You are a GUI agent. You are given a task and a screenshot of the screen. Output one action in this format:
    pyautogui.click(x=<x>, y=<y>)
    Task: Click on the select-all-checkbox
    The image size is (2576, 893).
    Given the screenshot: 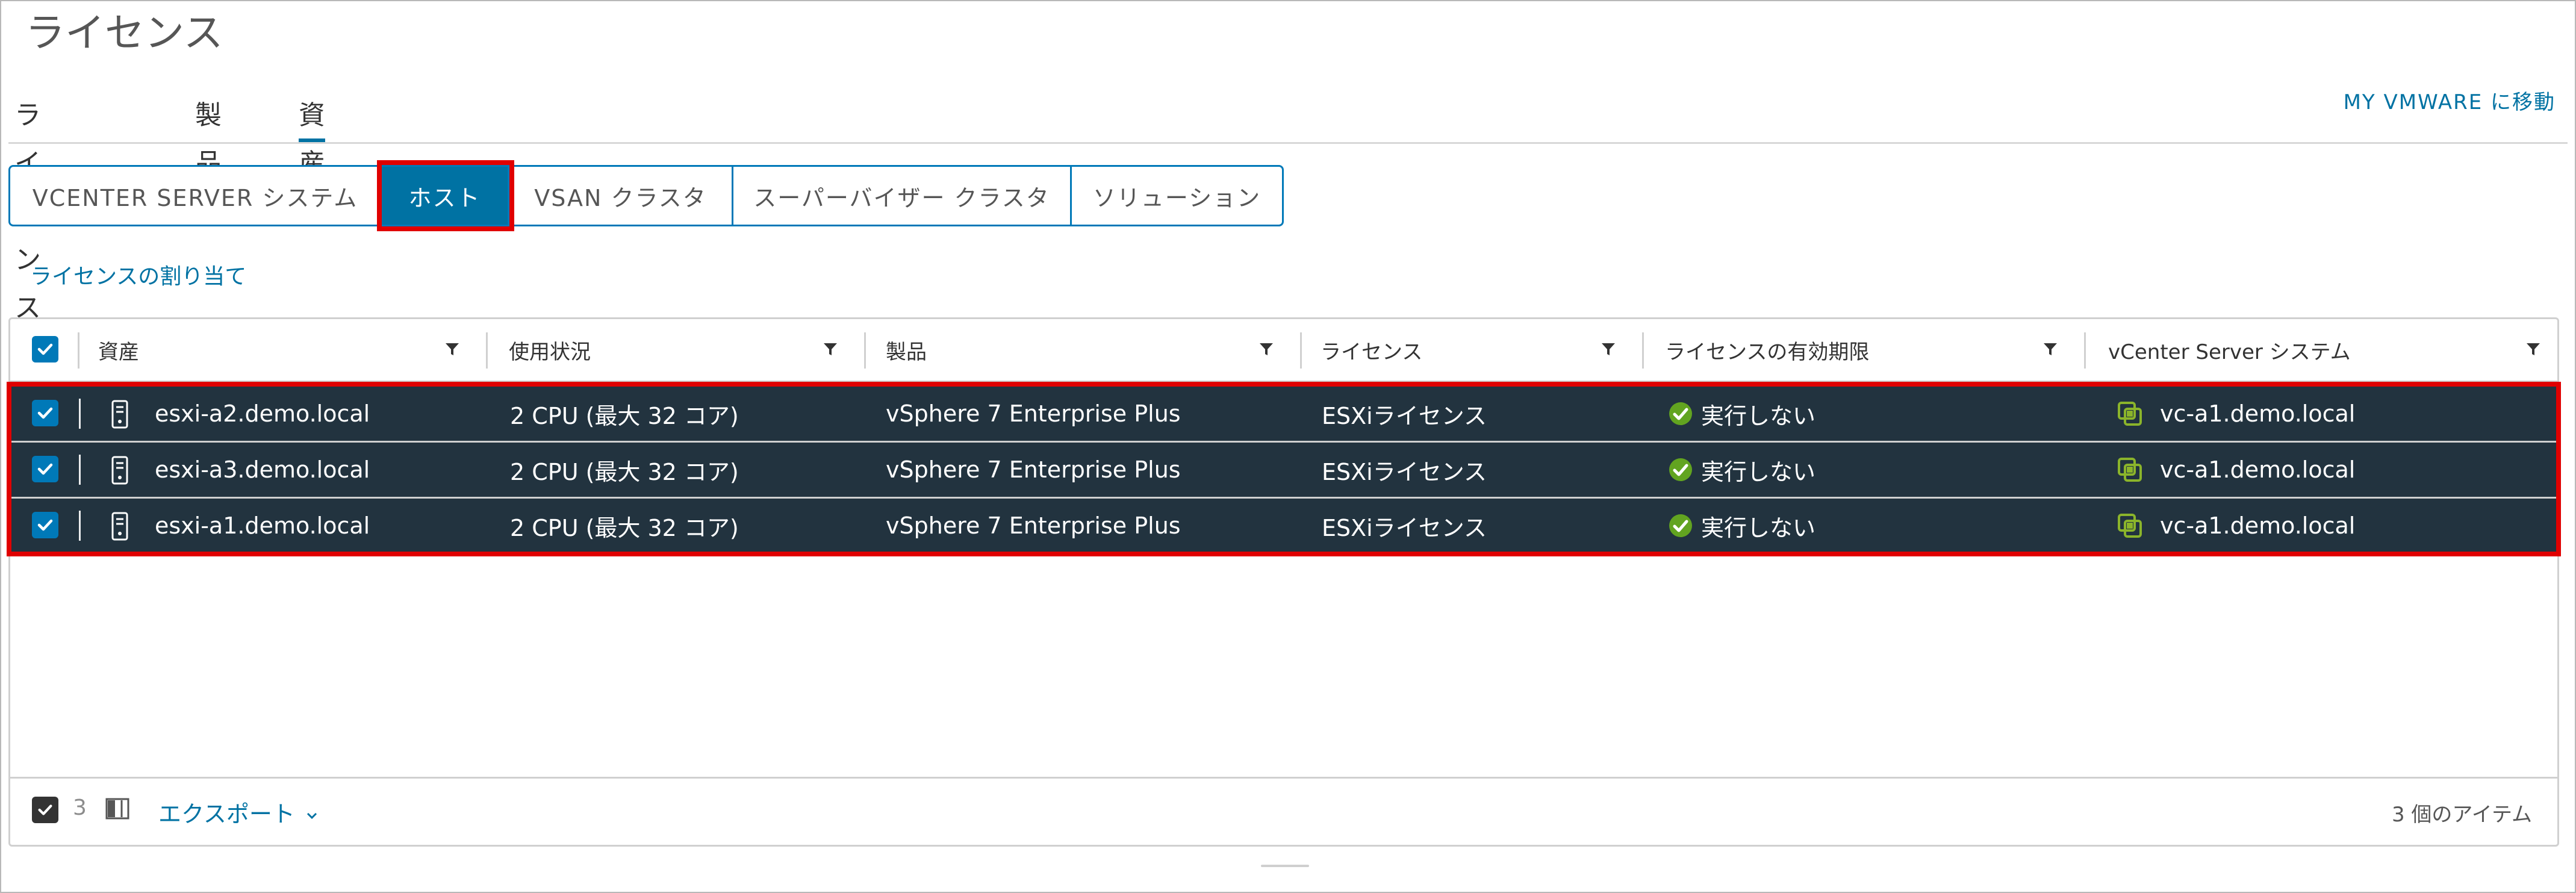 What is the action you would take?
    pyautogui.click(x=45, y=349)
    